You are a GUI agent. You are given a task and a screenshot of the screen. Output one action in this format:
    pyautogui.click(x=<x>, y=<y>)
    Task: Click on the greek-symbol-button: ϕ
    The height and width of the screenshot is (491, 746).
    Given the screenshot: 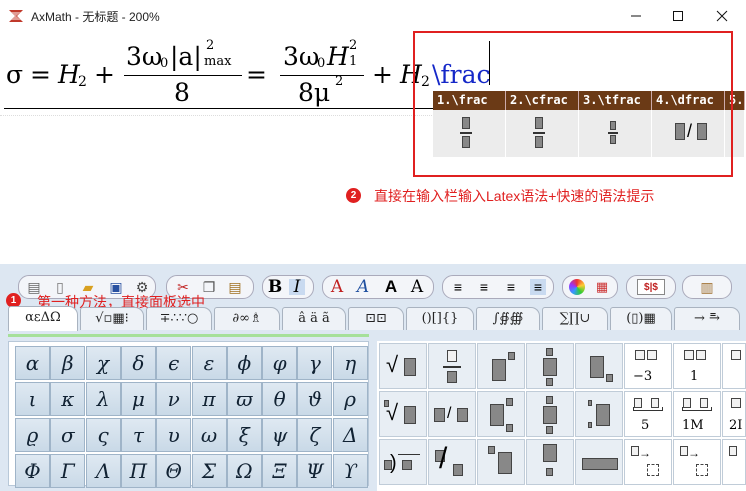 What is the action you would take?
    pyautogui.click(x=244, y=363)
    